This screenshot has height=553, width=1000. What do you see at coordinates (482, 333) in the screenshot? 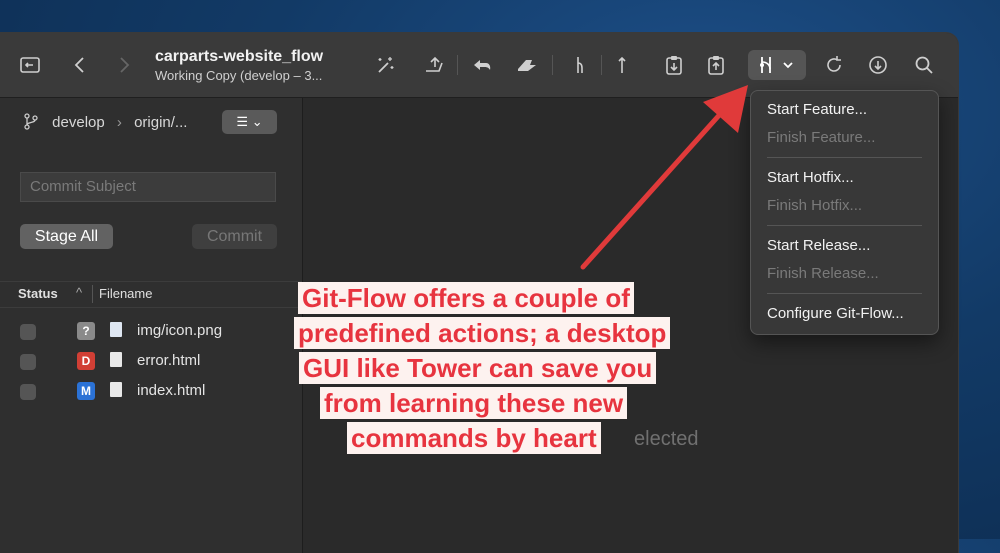
I see `callout-line: predefined actions; a desktop` at bounding box center [482, 333].